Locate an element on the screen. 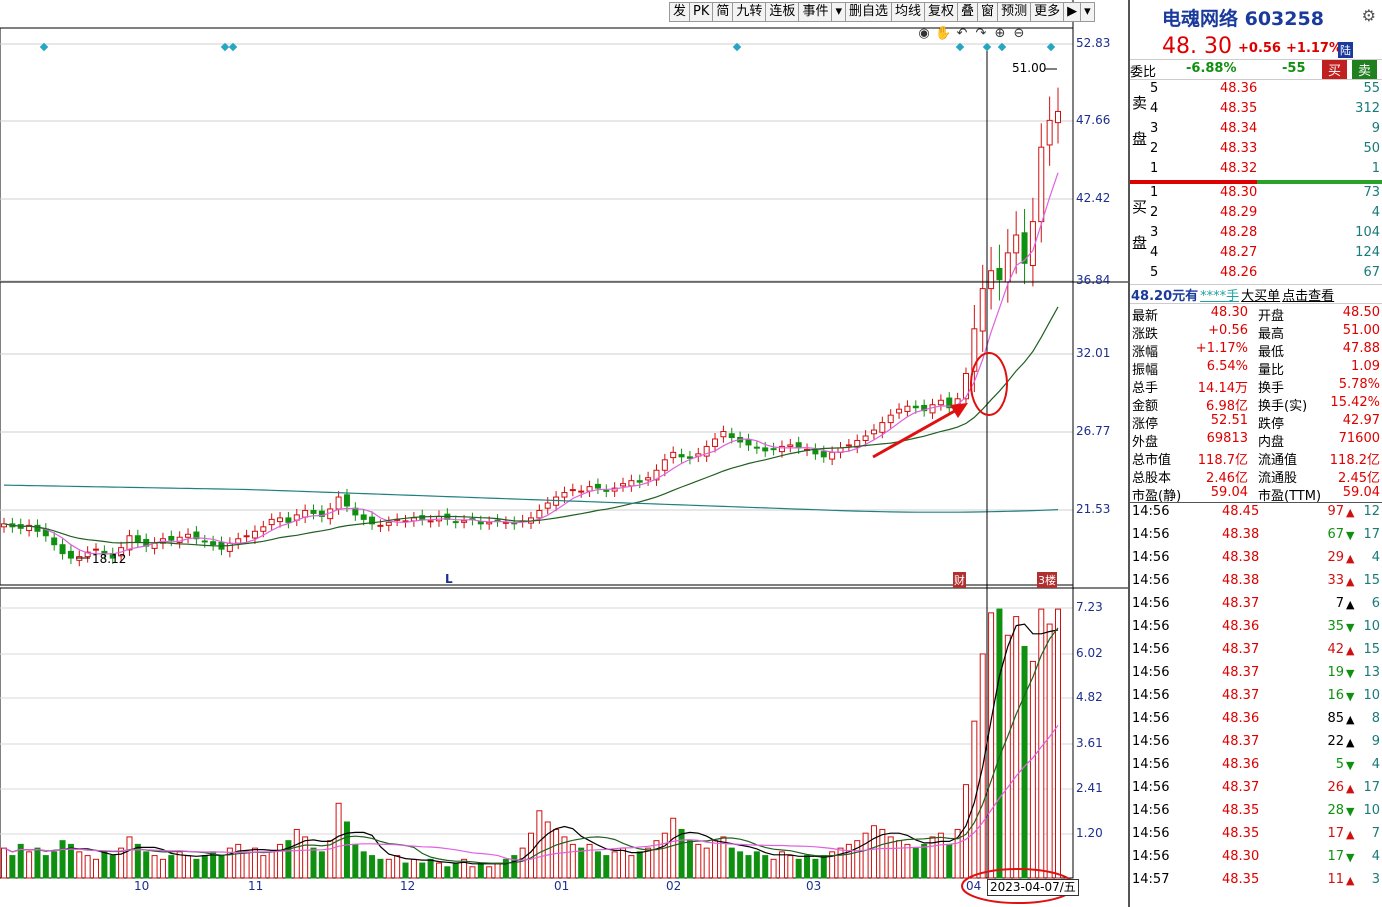 The width and height of the screenshot is (1382, 907). order-level: 4 48.35 312 is located at coordinates (1256, 110).